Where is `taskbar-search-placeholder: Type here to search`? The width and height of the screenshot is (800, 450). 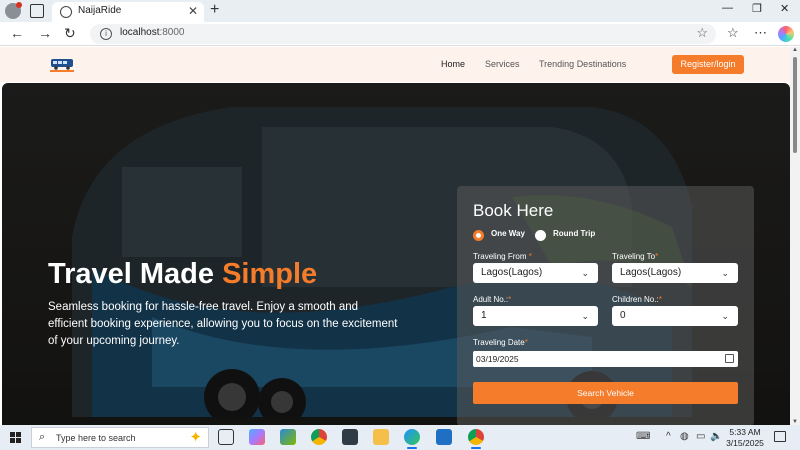 taskbar-search-placeholder: Type here to search is located at coordinates (96, 438).